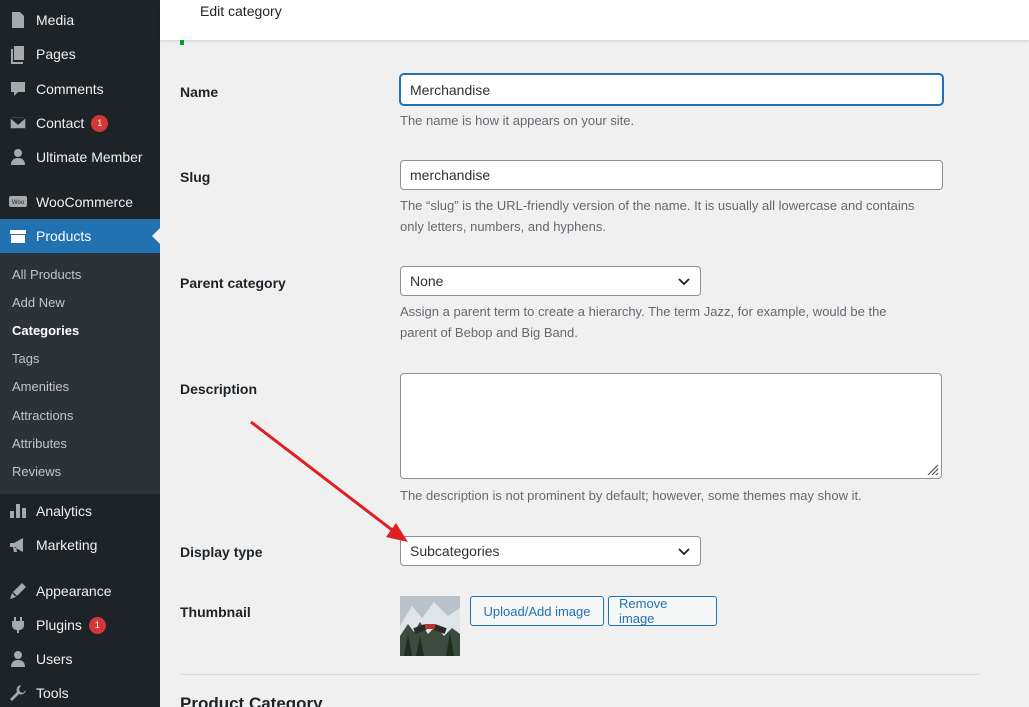 The height and width of the screenshot is (707, 1029). What do you see at coordinates (80, 20) in the screenshot?
I see `menu-item-media: Media` at bounding box center [80, 20].